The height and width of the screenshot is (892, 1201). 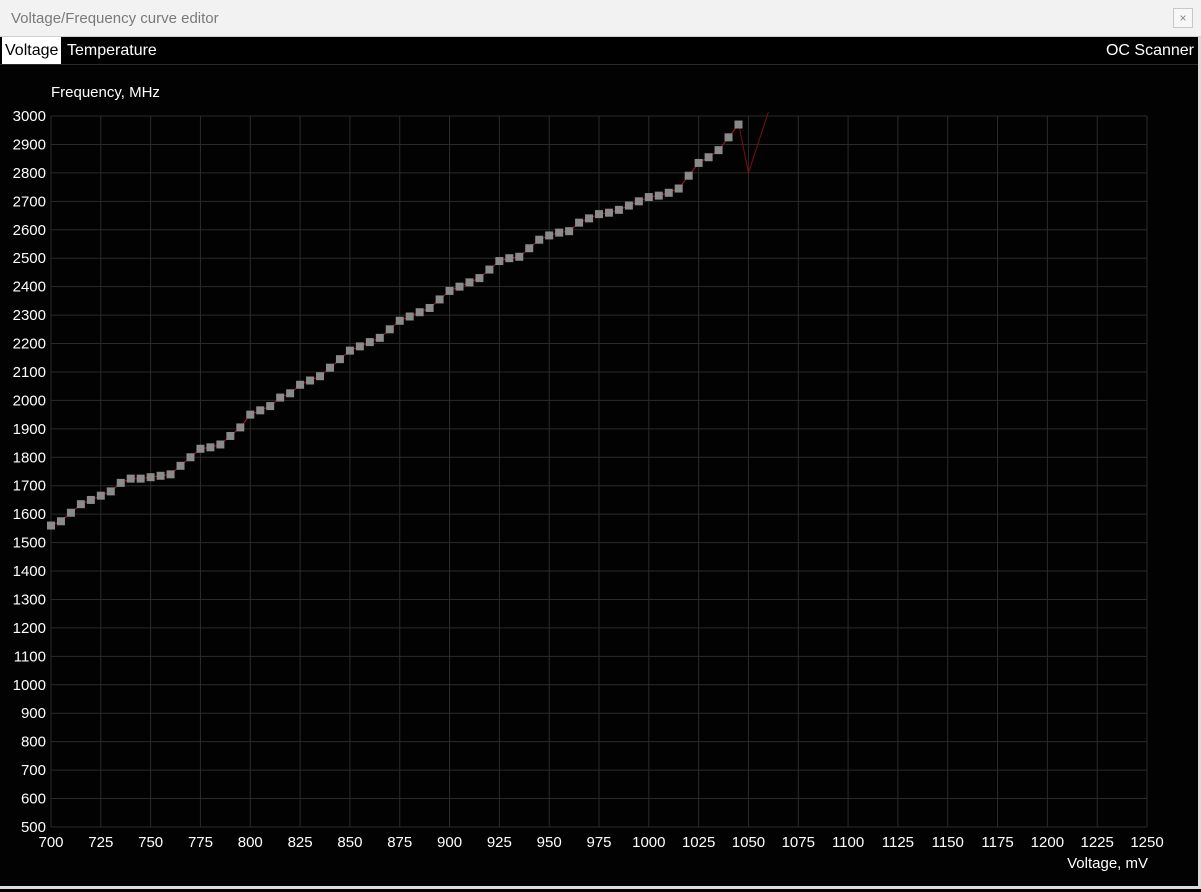 I want to click on oc-scanner-button: OC Scanner, so click(x=1150, y=50).